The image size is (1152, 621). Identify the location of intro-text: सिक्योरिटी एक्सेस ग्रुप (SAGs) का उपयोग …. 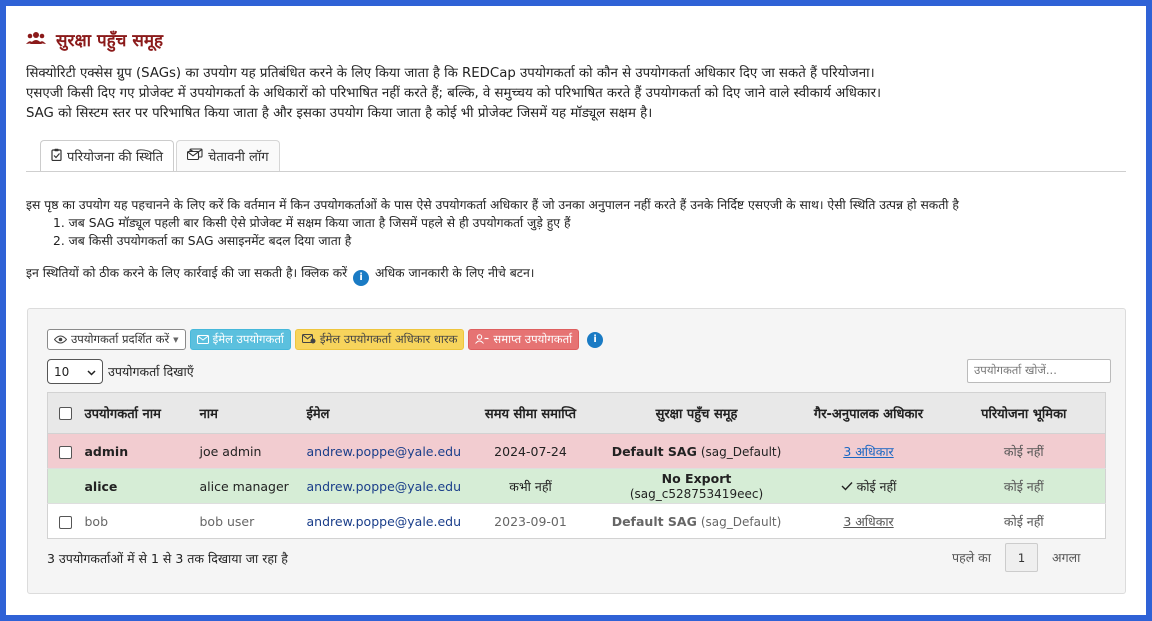
(453, 94).